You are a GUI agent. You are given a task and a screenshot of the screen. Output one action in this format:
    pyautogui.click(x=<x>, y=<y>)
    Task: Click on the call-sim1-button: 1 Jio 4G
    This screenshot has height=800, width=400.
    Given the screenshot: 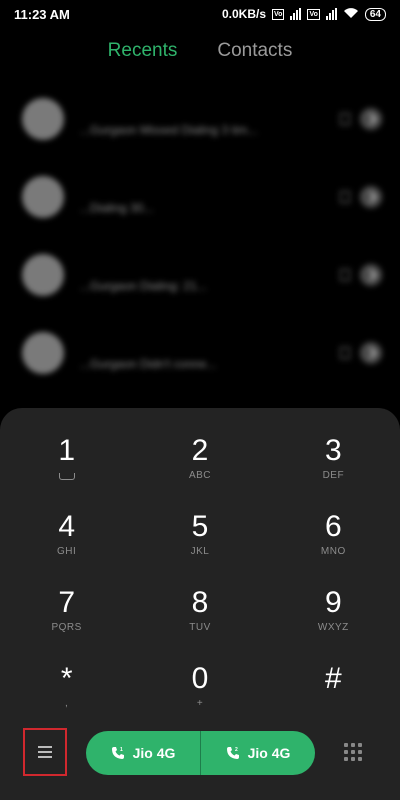 What is the action you would take?
    pyautogui.click(x=143, y=753)
    